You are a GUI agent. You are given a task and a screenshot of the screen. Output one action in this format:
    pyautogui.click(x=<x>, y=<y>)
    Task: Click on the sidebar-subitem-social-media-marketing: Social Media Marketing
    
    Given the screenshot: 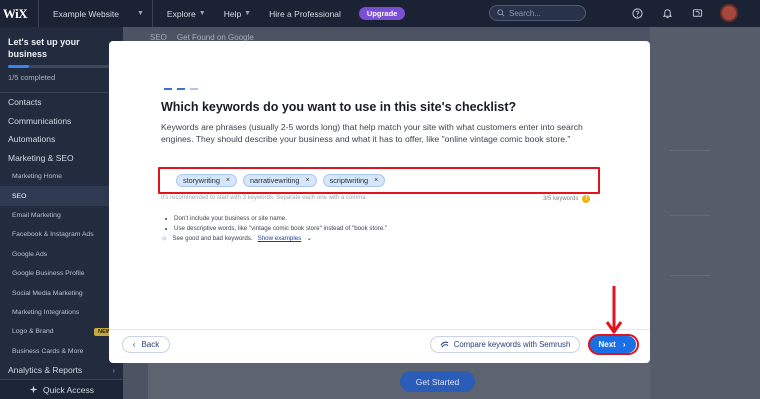 What is the action you would take?
    pyautogui.click(x=61, y=292)
    